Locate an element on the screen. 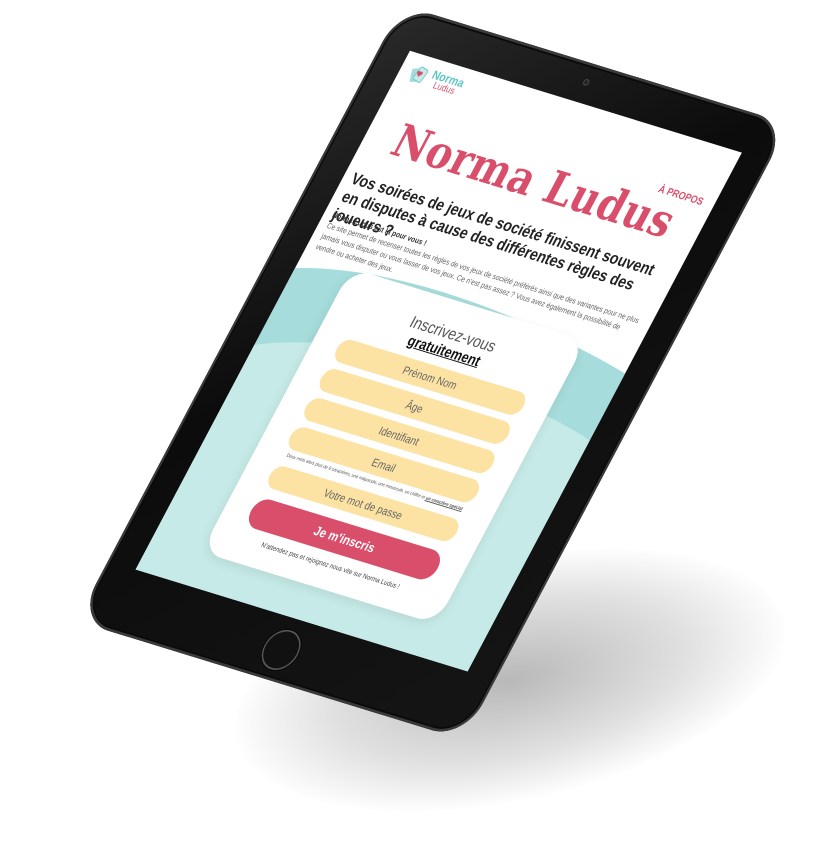 This screenshot has height=856, width=816. home-button is located at coordinates (281, 650).